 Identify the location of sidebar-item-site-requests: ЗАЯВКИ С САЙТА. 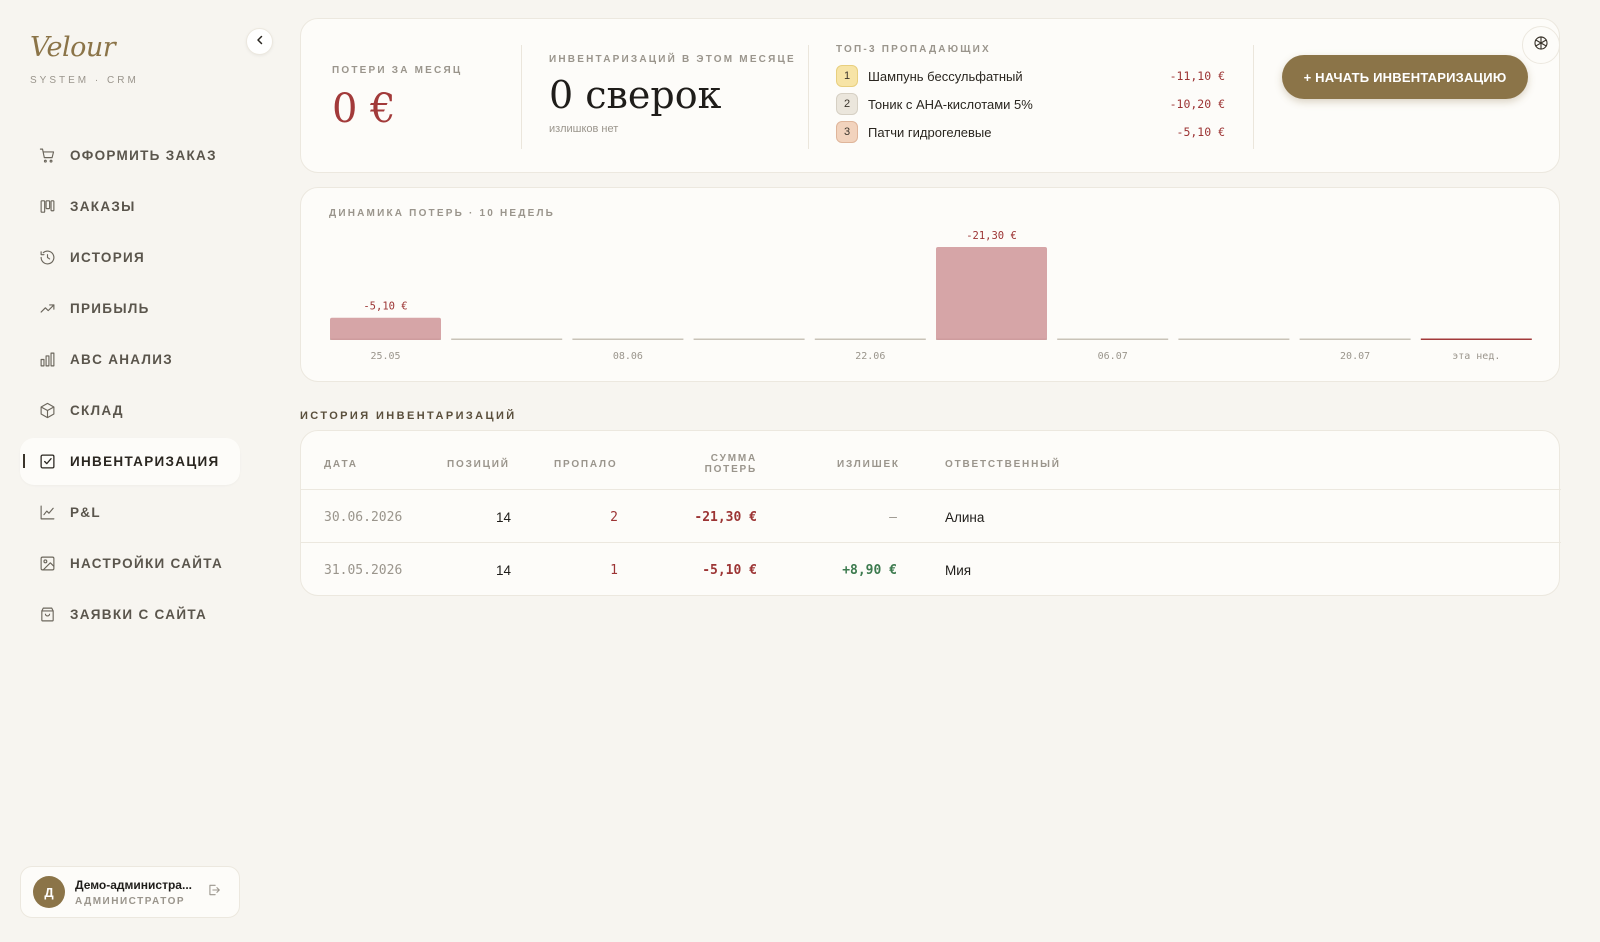
(130, 614).